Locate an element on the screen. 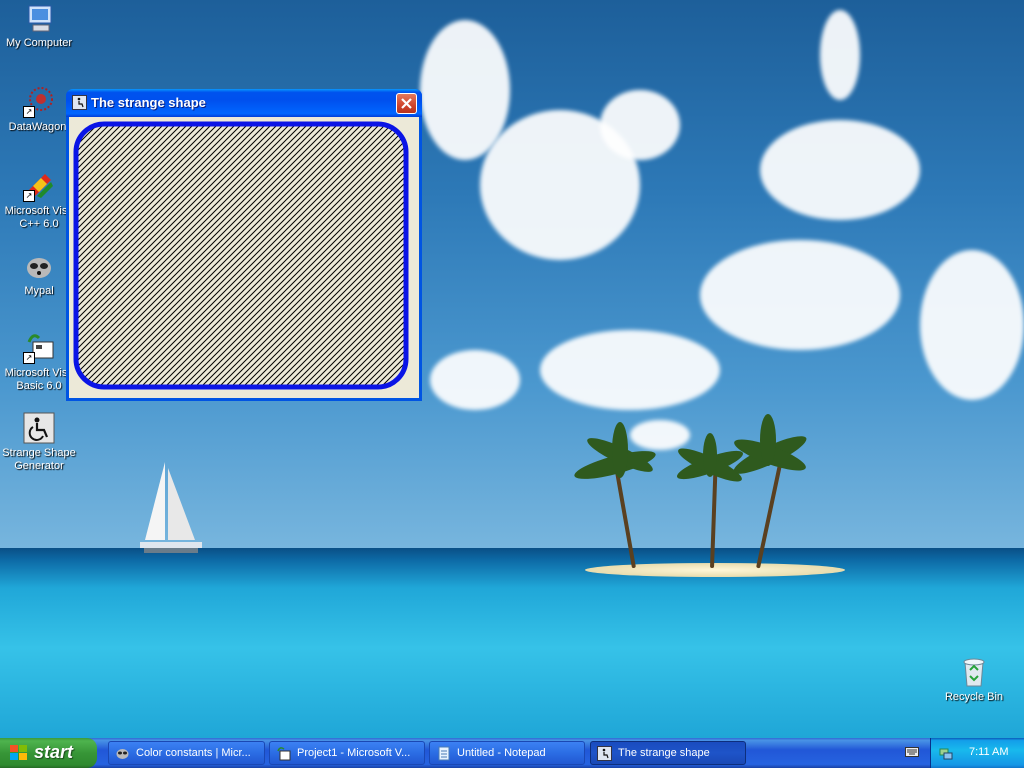 The image size is (1024, 768). network-icon is located at coordinates (946, 753).